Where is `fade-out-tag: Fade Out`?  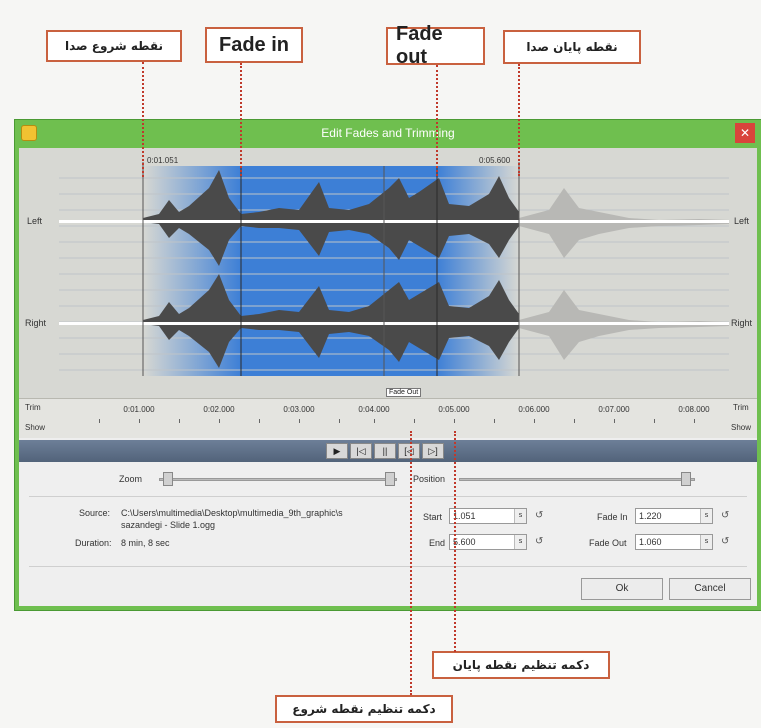 fade-out-tag: Fade Out is located at coordinates (404, 392).